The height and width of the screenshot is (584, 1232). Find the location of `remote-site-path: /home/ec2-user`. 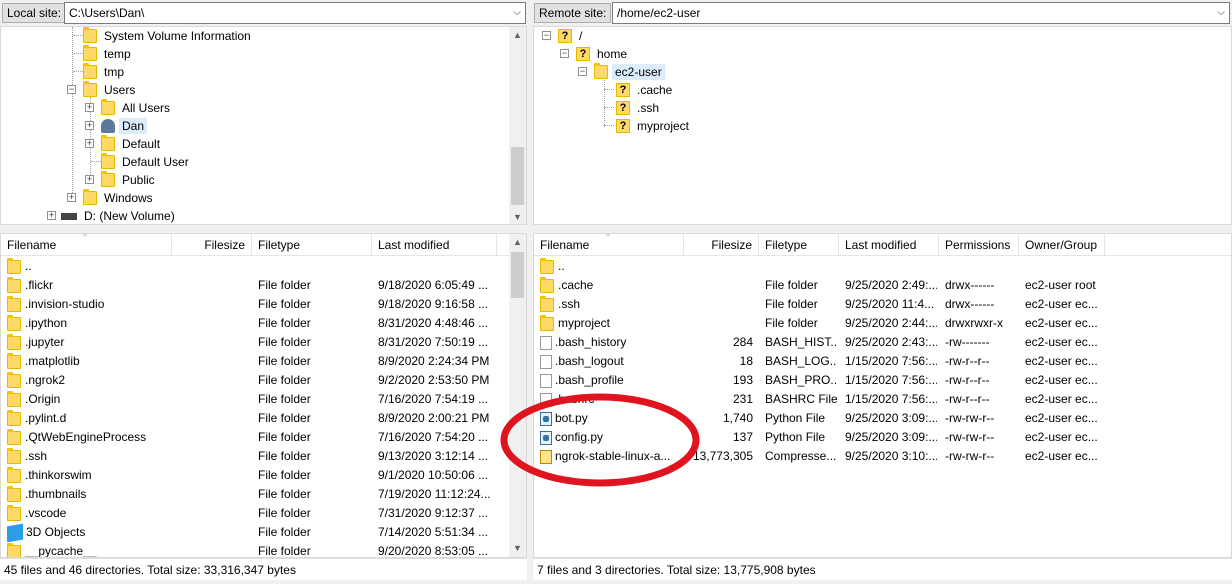

remote-site-path: /home/ec2-user is located at coordinates (659, 13).